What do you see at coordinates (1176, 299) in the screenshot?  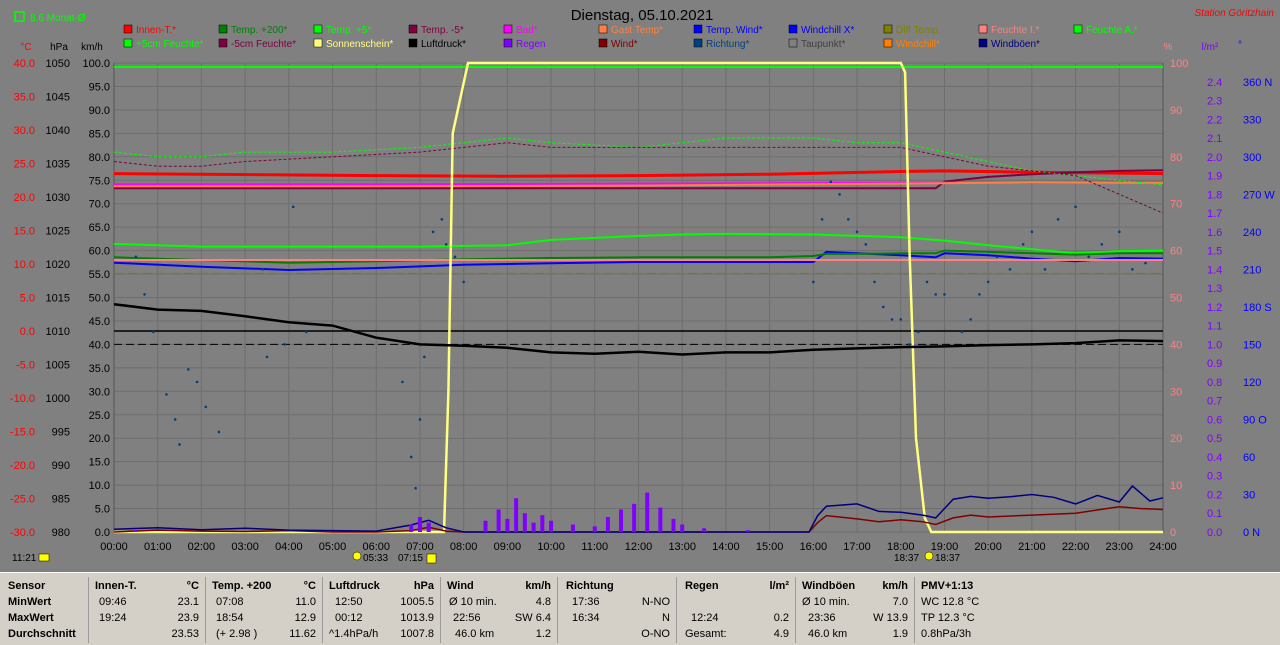 I see `humidity-tick-label: 50` at bounding box center [1176, 299].